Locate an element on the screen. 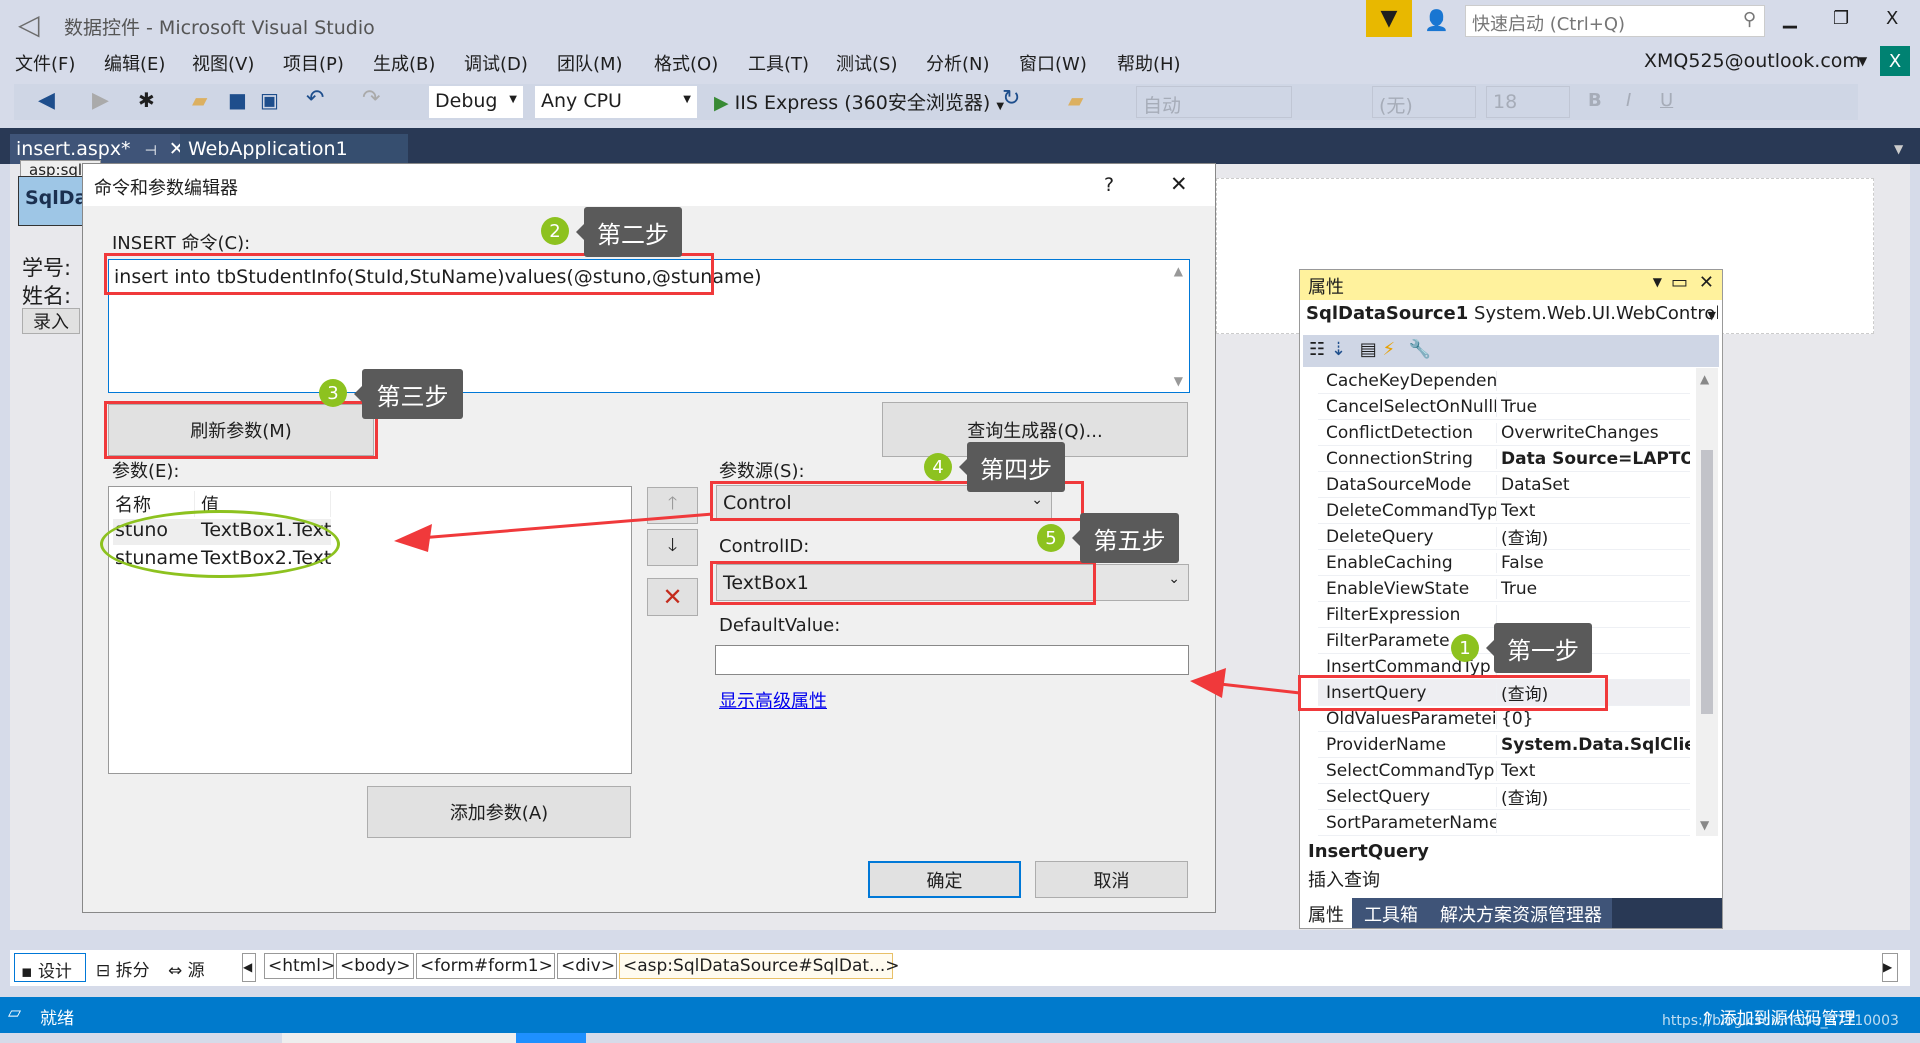 The image size is (1920, 1043). tag-crumb: <div> is located at coordinates (587, 966).